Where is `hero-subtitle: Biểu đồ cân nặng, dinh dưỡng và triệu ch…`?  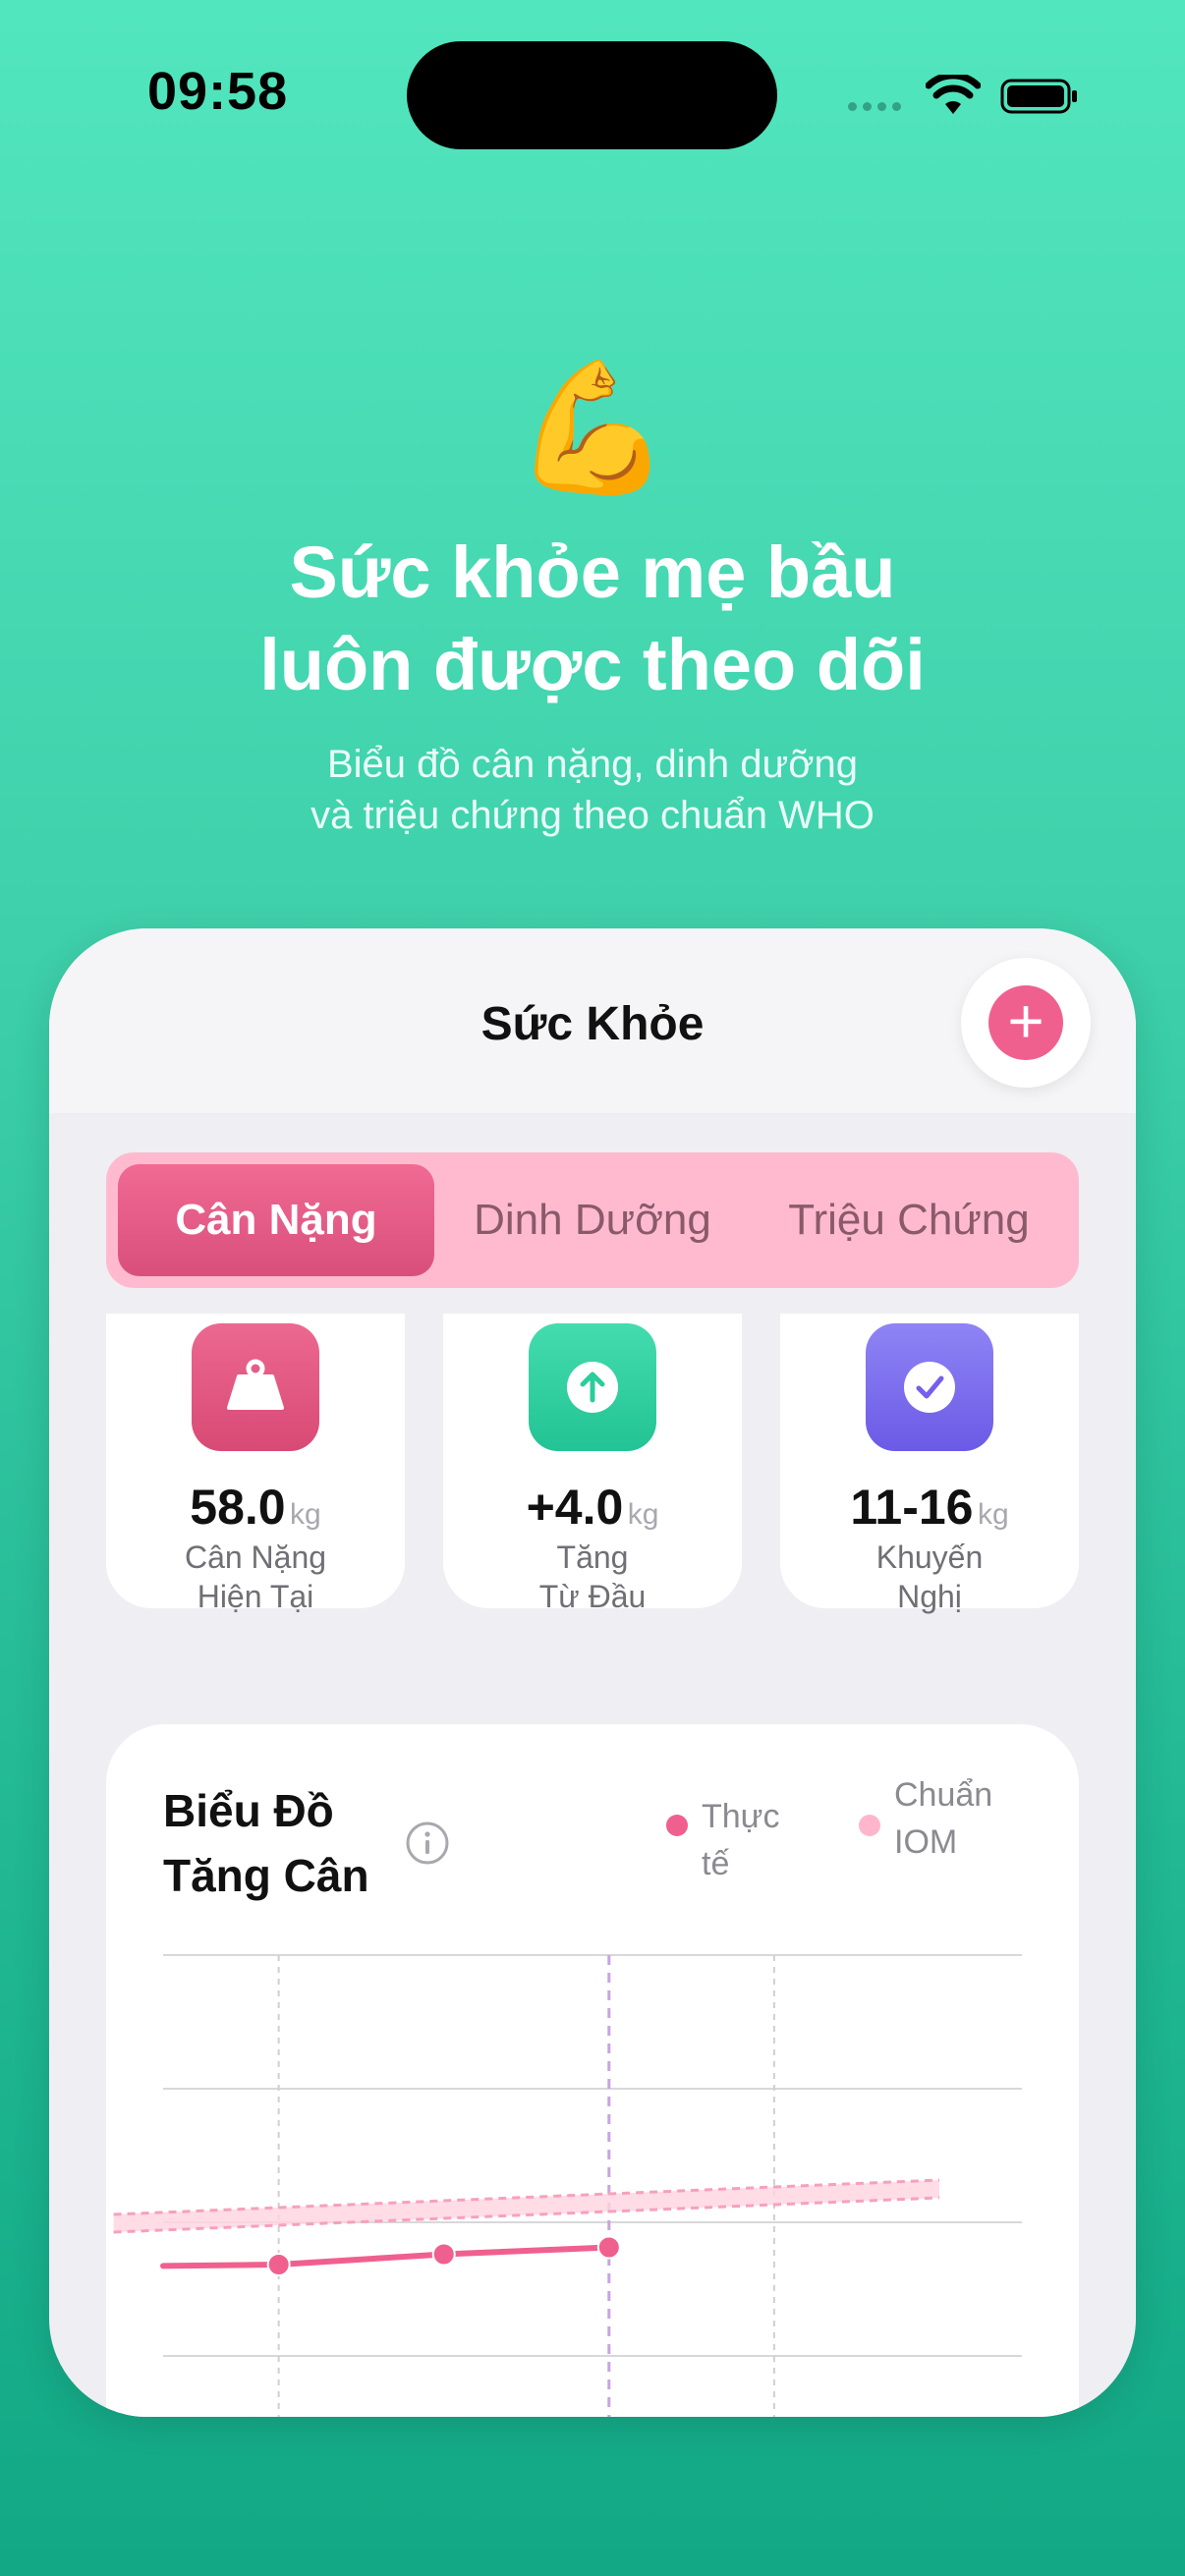
hero-subtitle: Biểu đồ cân nặng, dinh dưỡng và triệu ch… is located at coordinates (592, 790).